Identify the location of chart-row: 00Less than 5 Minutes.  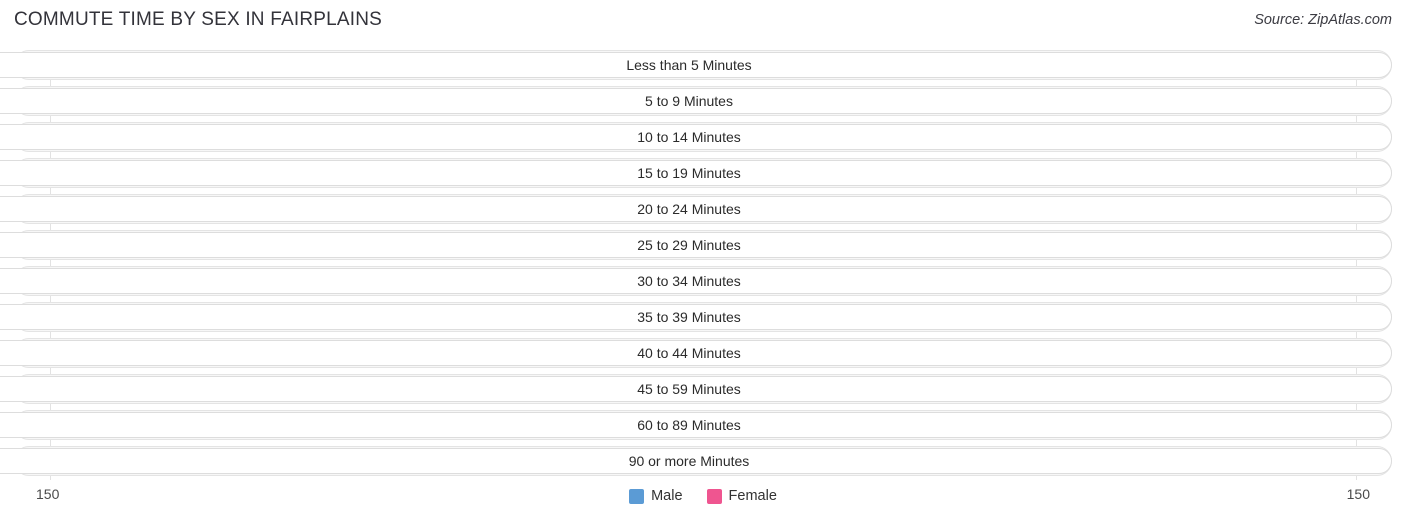
(703, 65).